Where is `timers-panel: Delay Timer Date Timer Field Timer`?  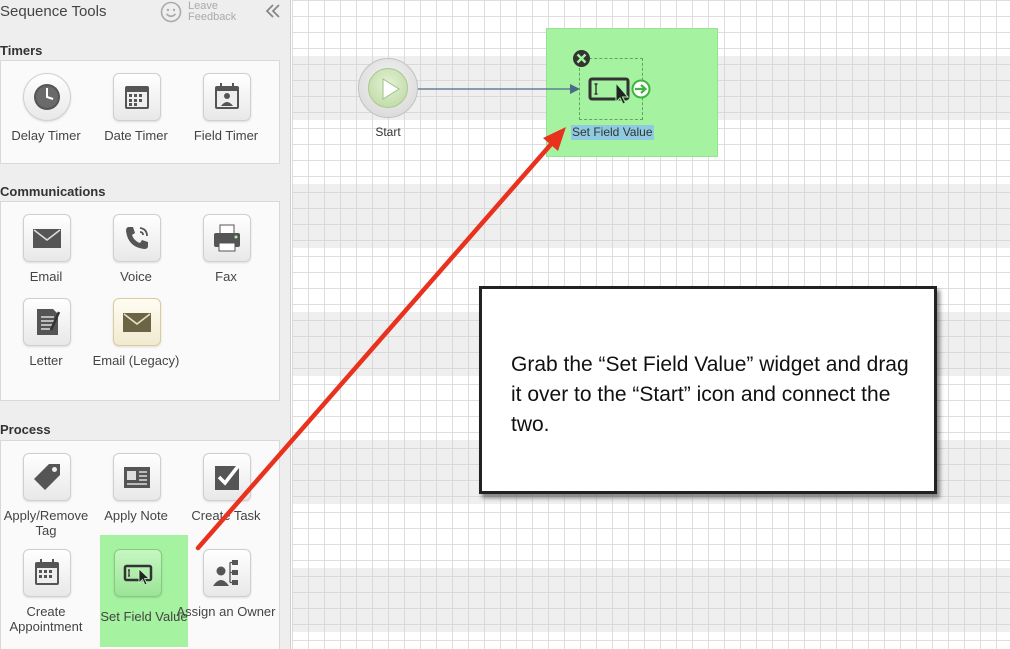
timers-panel: Delay Timer Date Timer Field Timer is located at coordinates (140, 112).